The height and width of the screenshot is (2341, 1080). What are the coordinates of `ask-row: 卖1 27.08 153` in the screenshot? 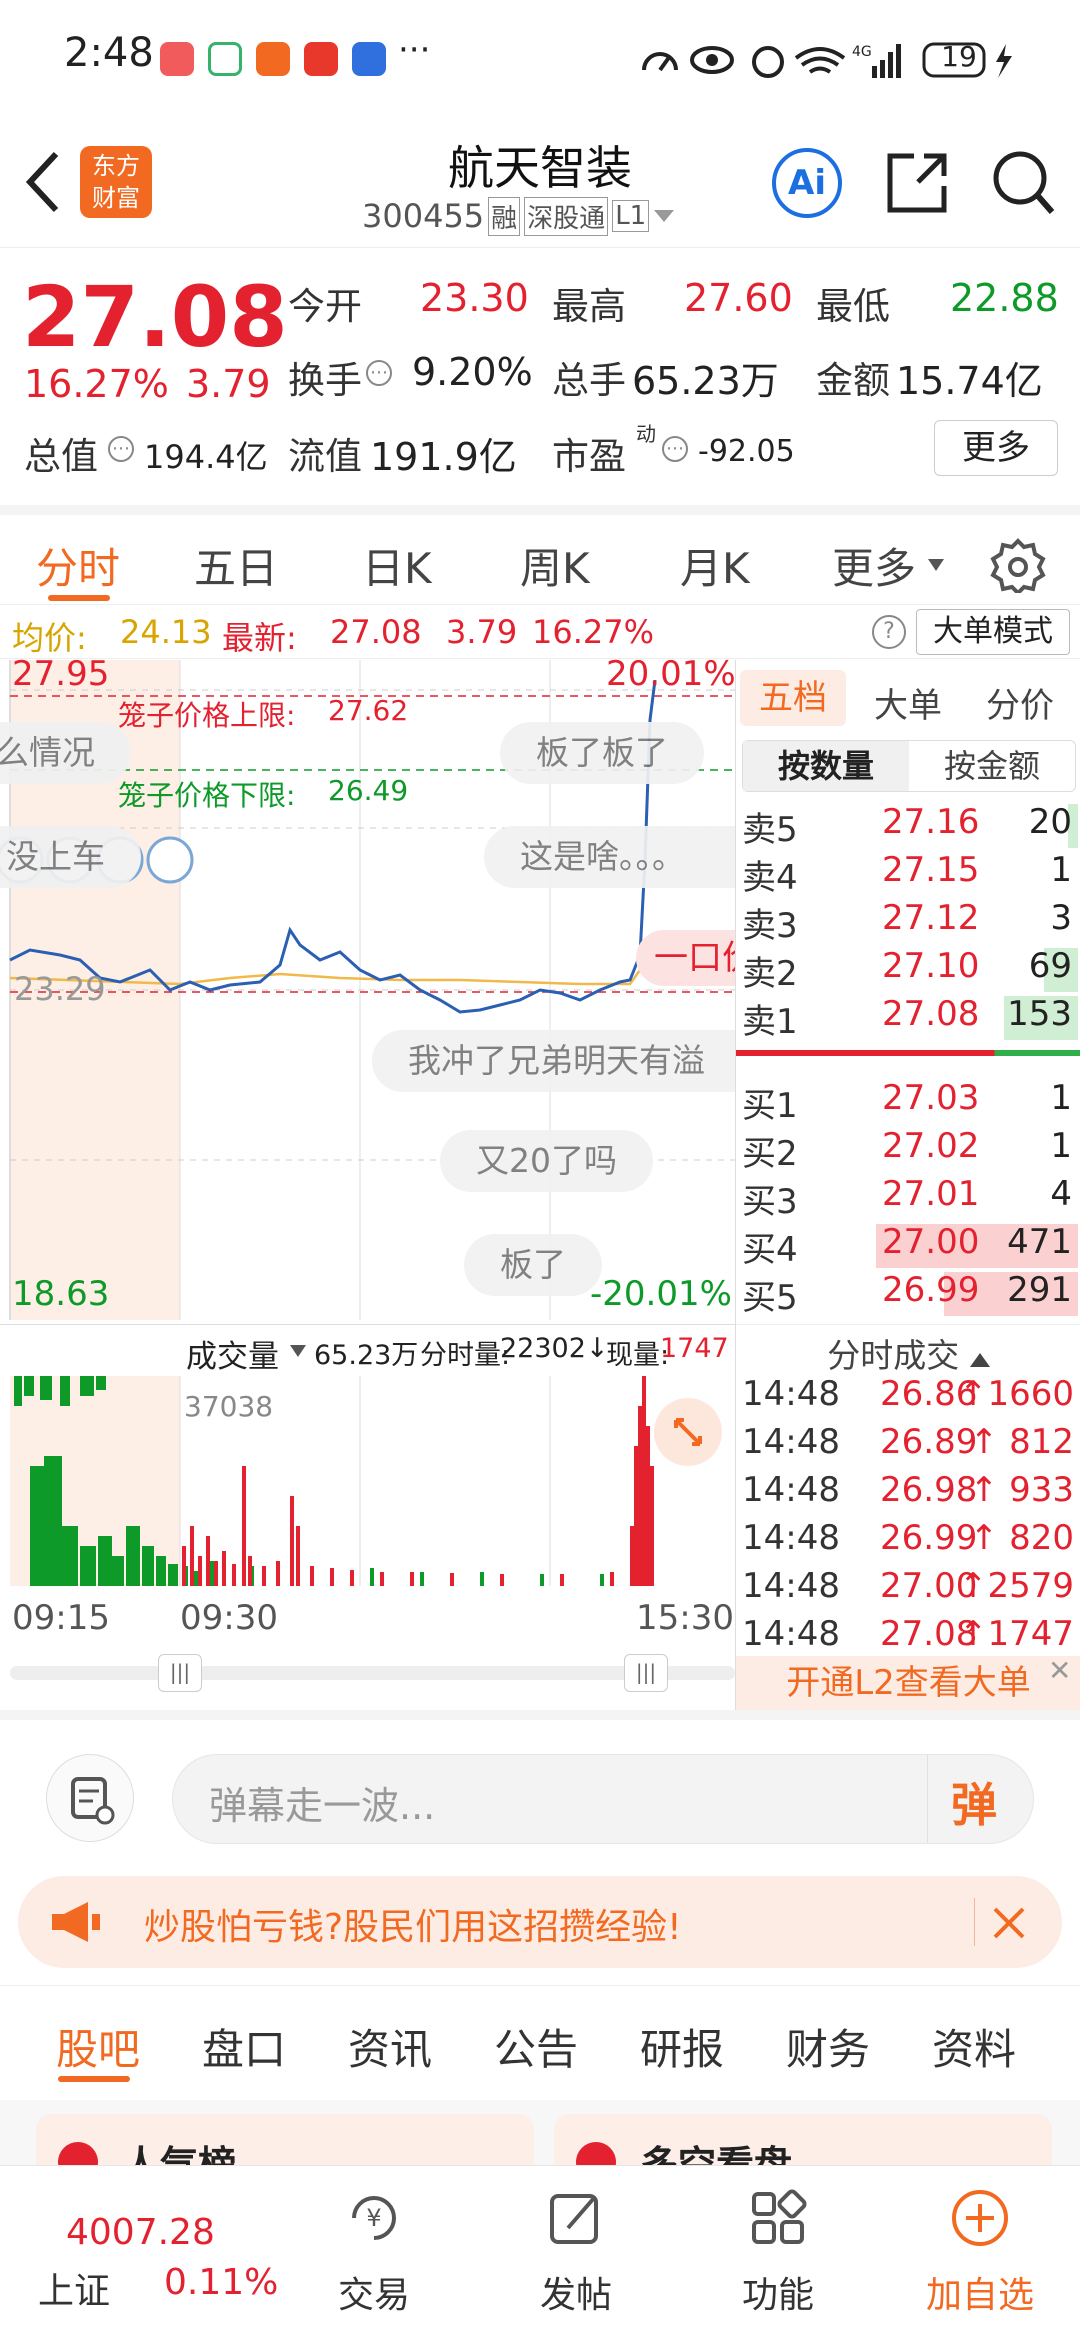 It's located at (910, 1018).